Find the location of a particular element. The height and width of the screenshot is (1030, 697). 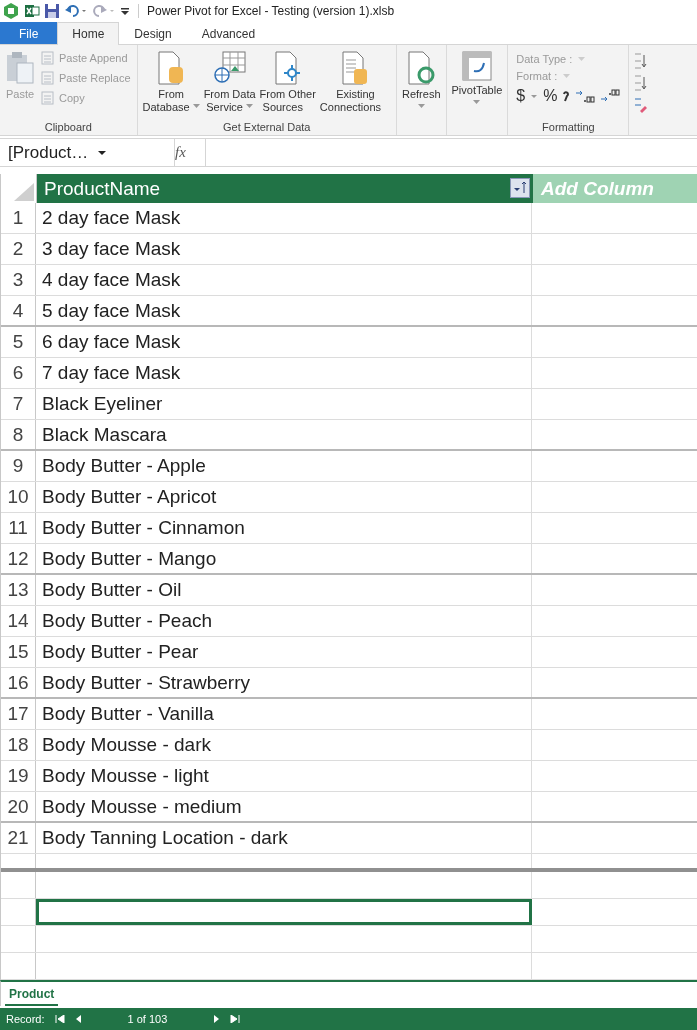

format-label: Format : is located at coordinates (537, 76).